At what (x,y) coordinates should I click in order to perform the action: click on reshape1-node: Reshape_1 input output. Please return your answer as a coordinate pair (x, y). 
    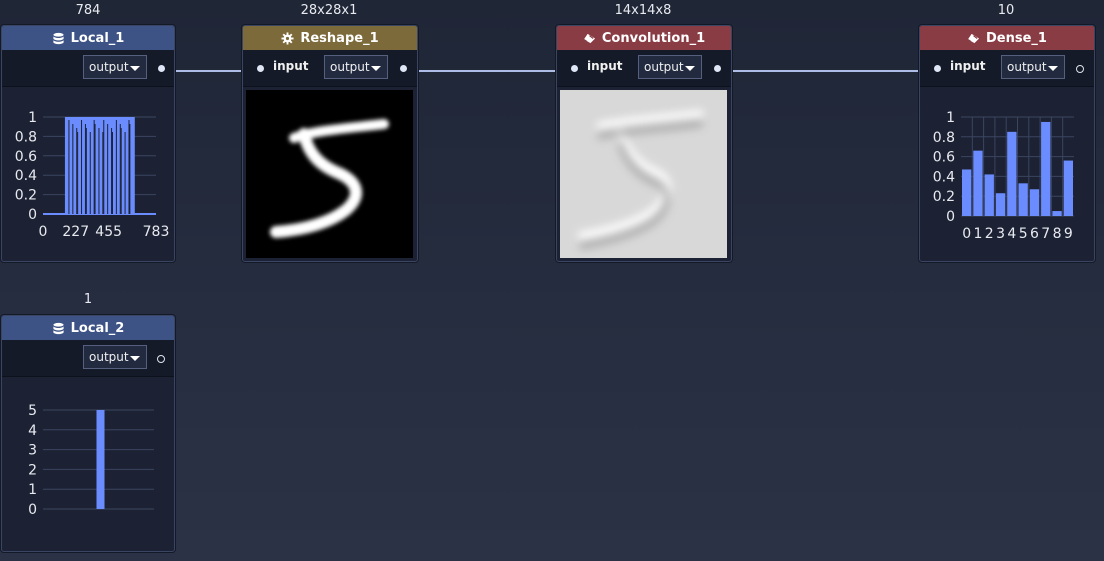
    Looking at the image, I should click on (330, 143).